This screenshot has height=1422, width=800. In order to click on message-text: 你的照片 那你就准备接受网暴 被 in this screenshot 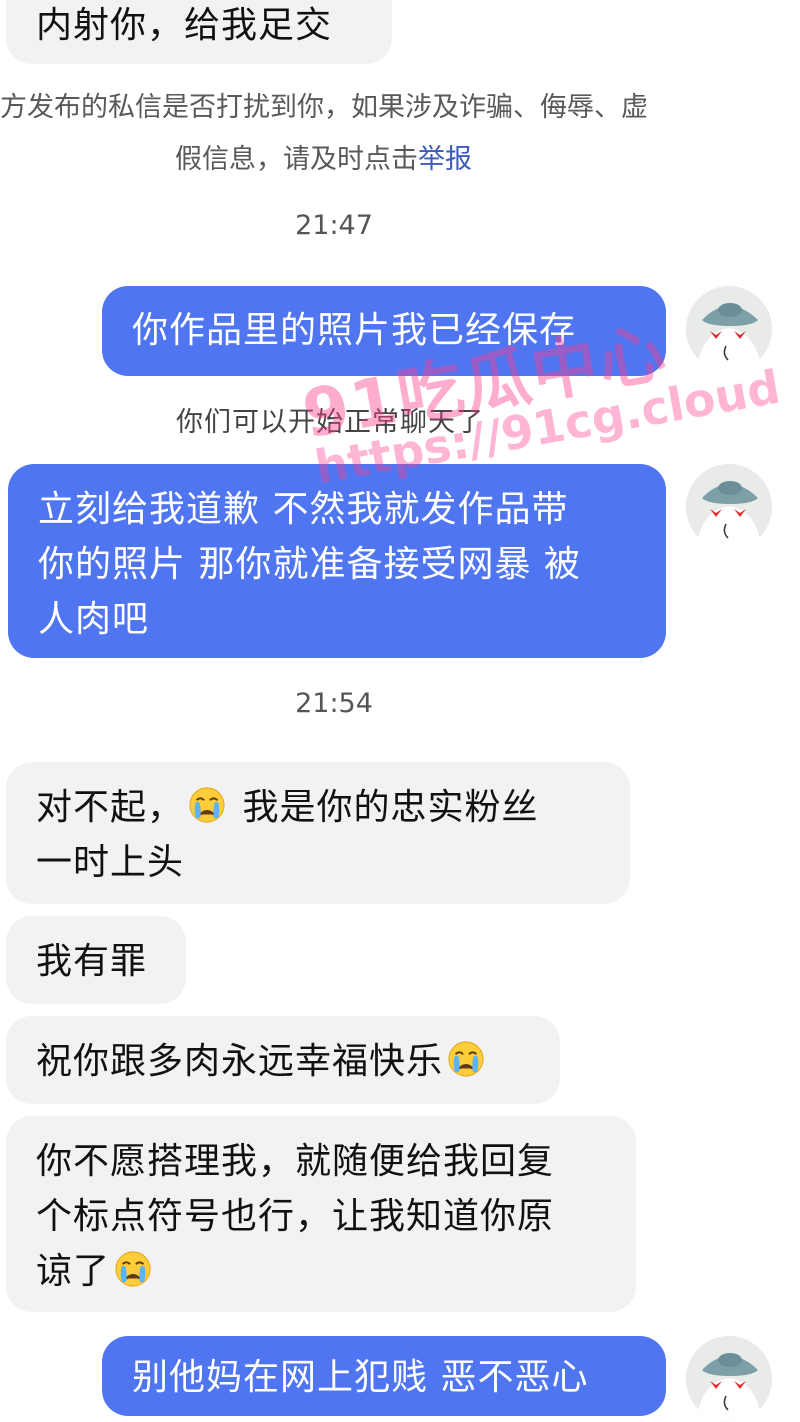, I will do `click(309, 564)`.